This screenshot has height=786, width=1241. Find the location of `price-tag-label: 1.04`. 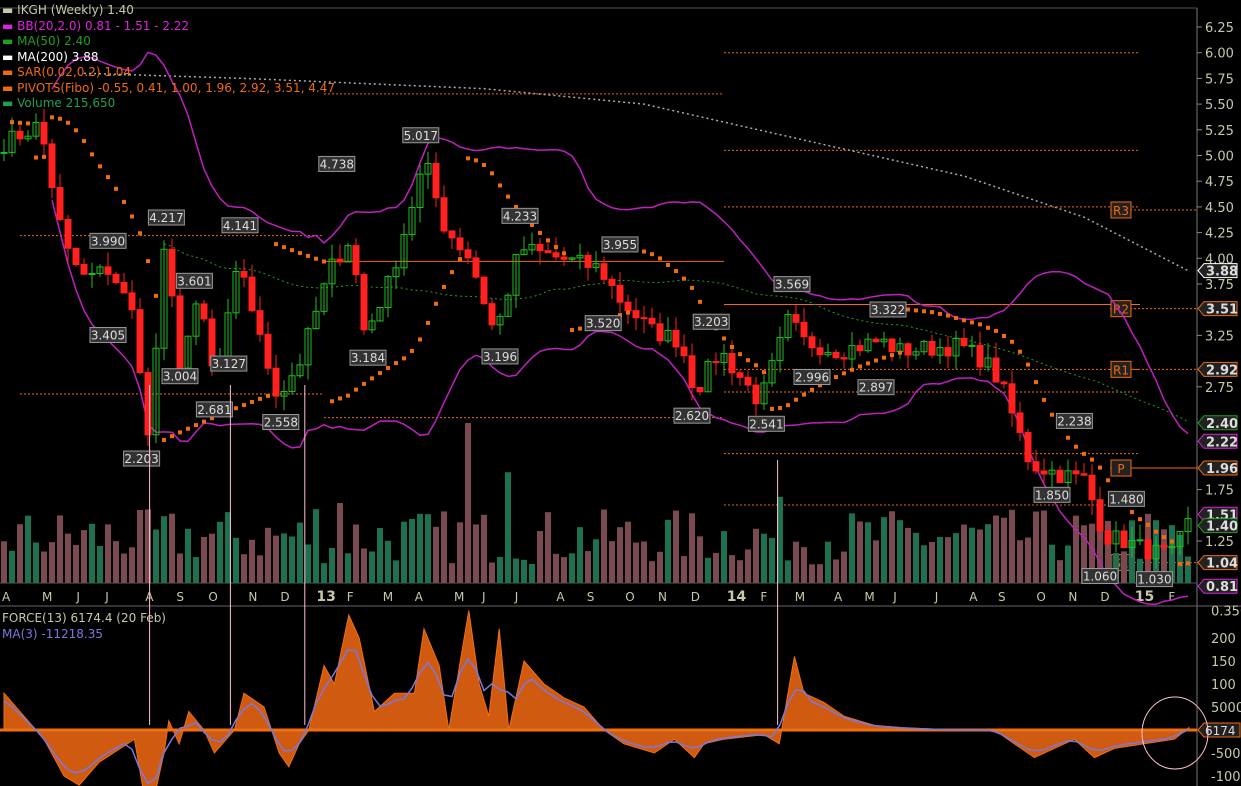

price-tag-label: 1.04 is located at coordinates (1222, 564).